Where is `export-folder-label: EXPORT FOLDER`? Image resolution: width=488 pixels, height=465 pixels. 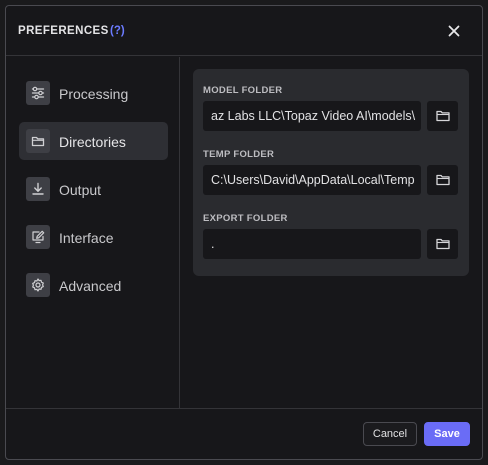 export-folder-label: EXPORT FOLDER is located at coordinates (245, 218).